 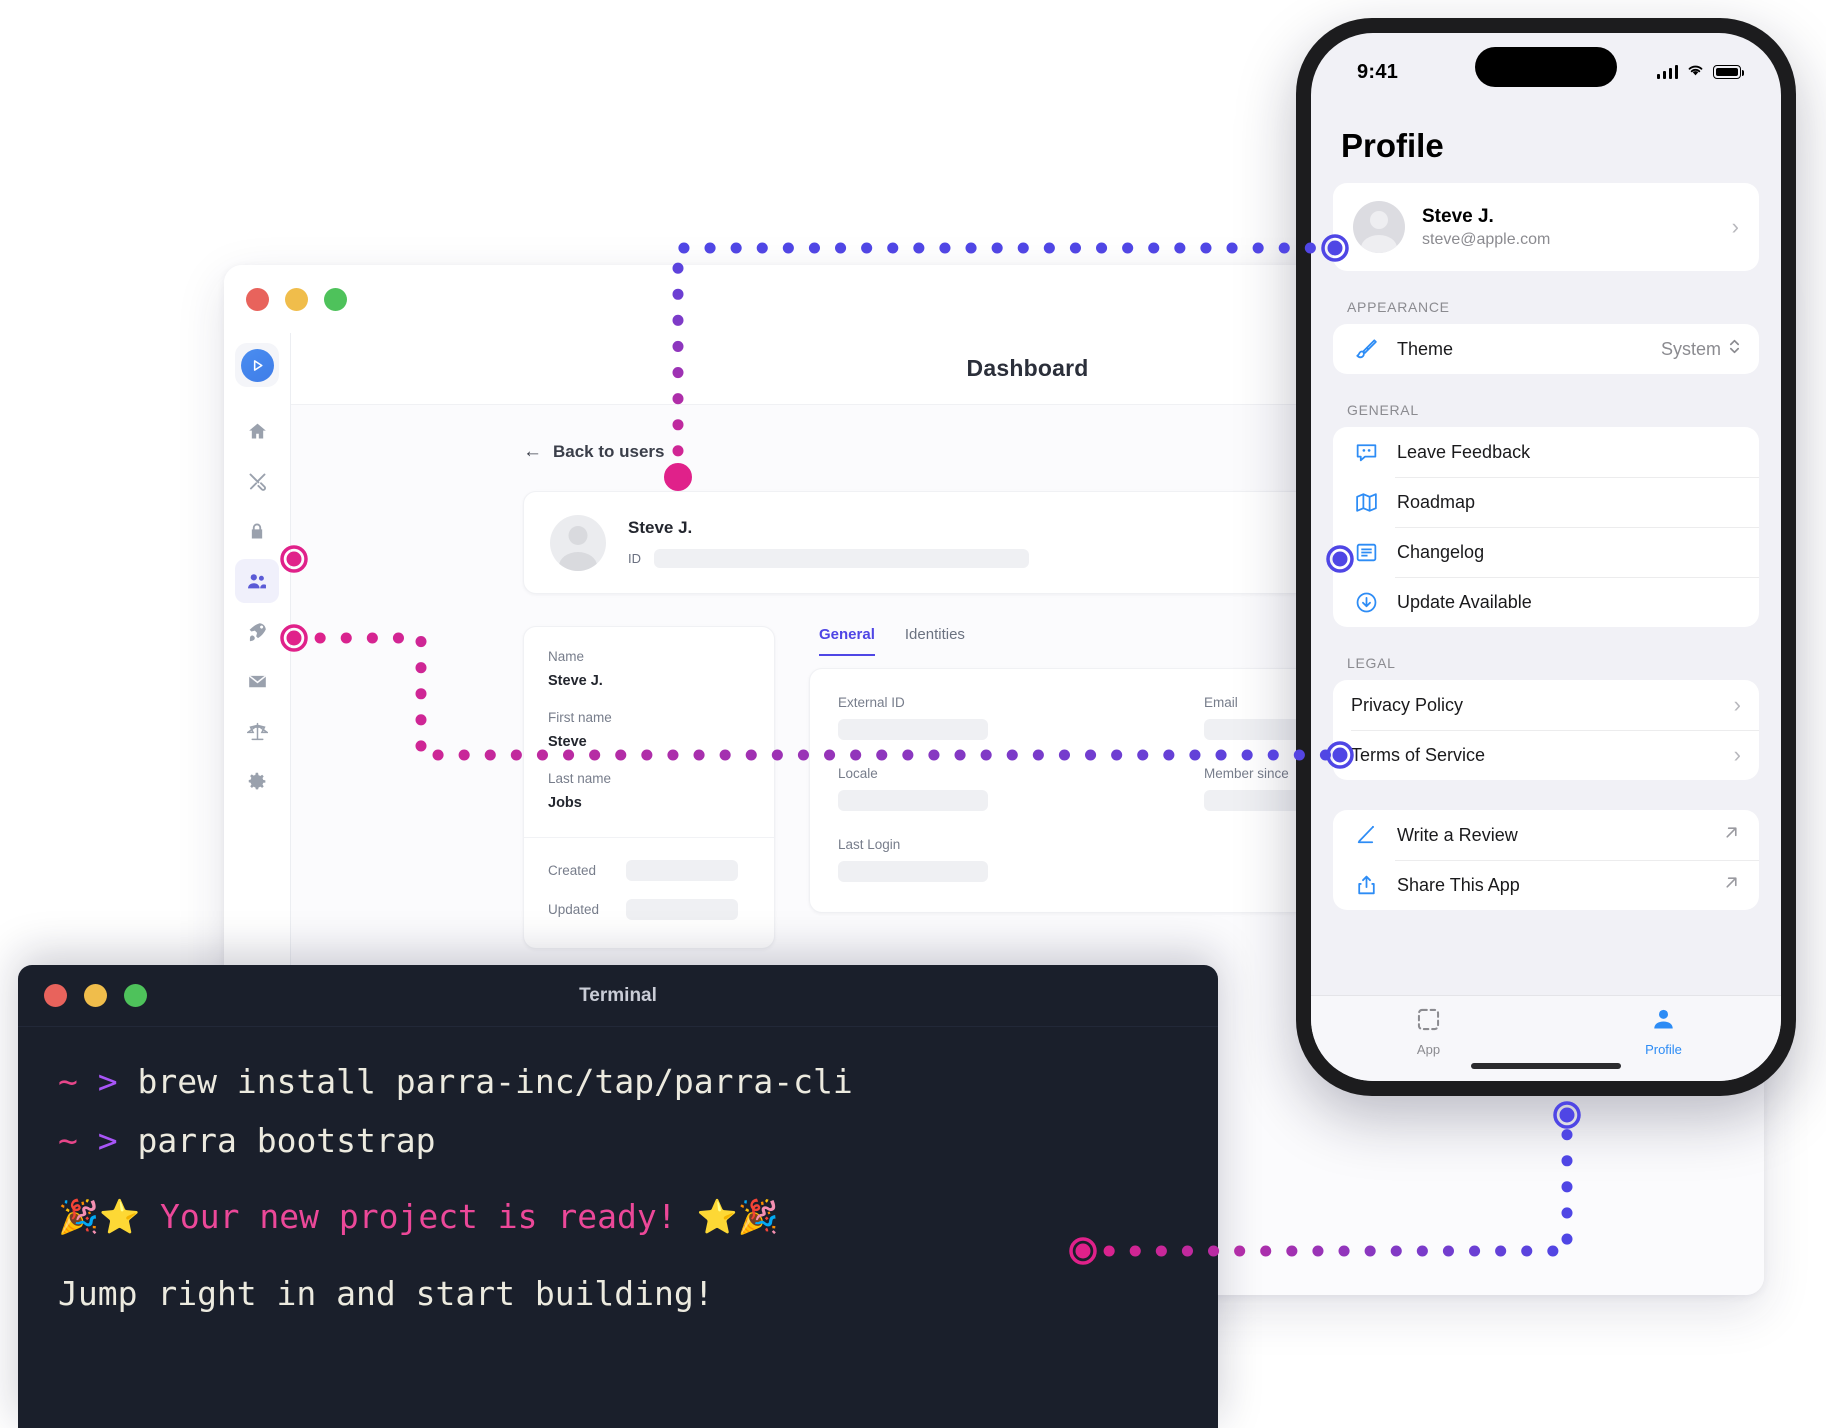 I want to click on profile-row: Steve J. steve@apple.com ›, so click(x=1546, y=227).